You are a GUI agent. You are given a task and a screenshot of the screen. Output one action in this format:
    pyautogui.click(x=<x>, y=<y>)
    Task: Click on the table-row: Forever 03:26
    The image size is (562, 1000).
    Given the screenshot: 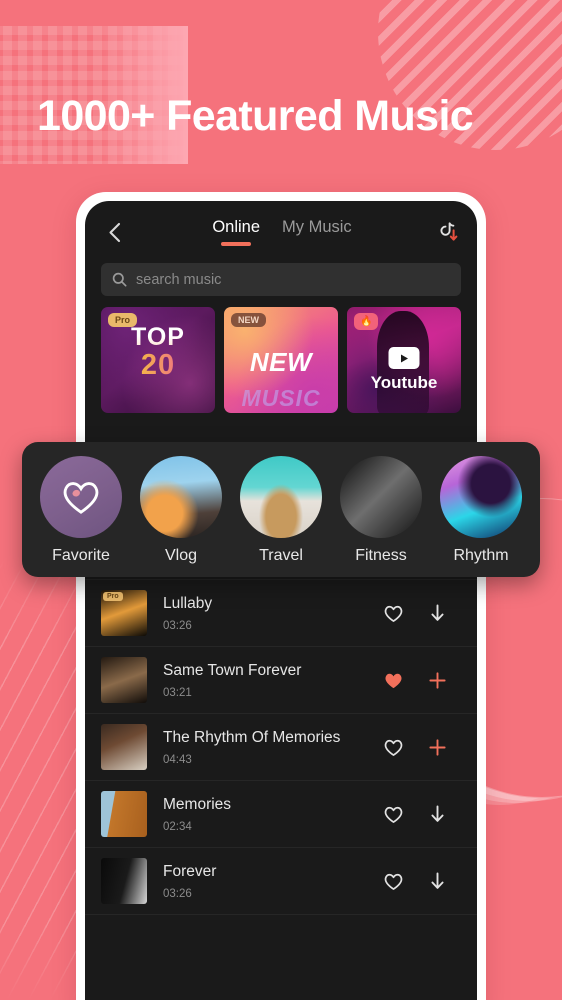 What is the action you would take?
    pyautogui.click(x=281, y=881)
    